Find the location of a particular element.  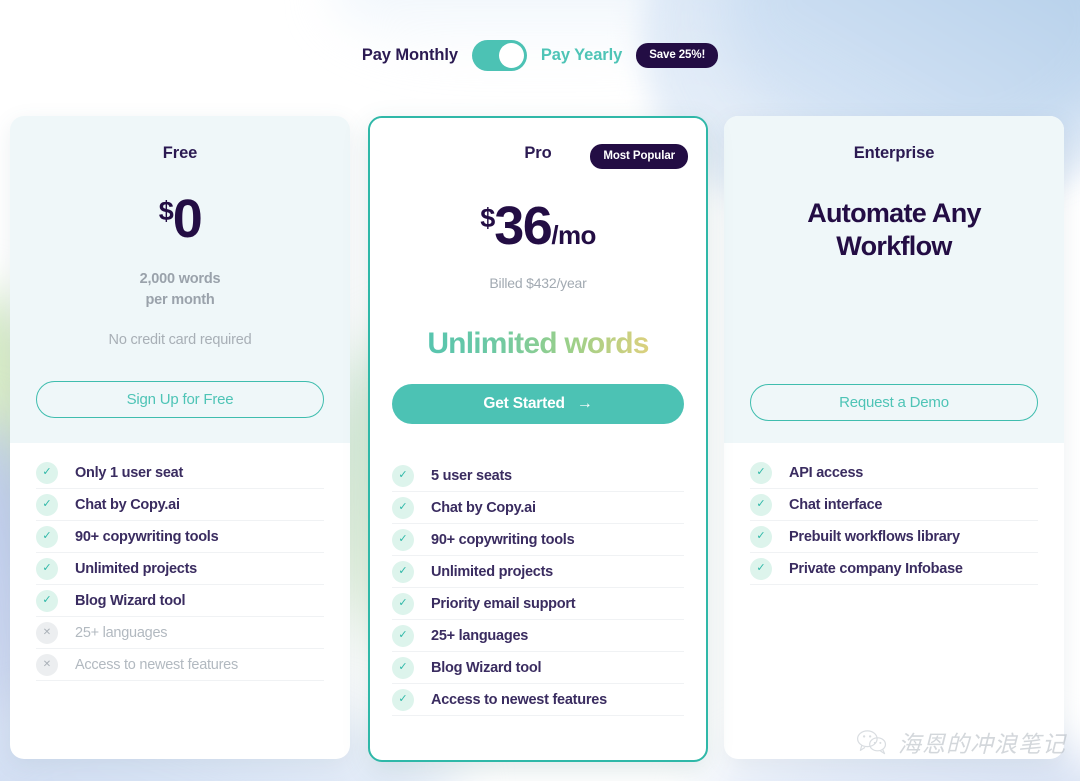

watermark-text: 海恩的冲浪笔记 is located at coordinates (982, 745).